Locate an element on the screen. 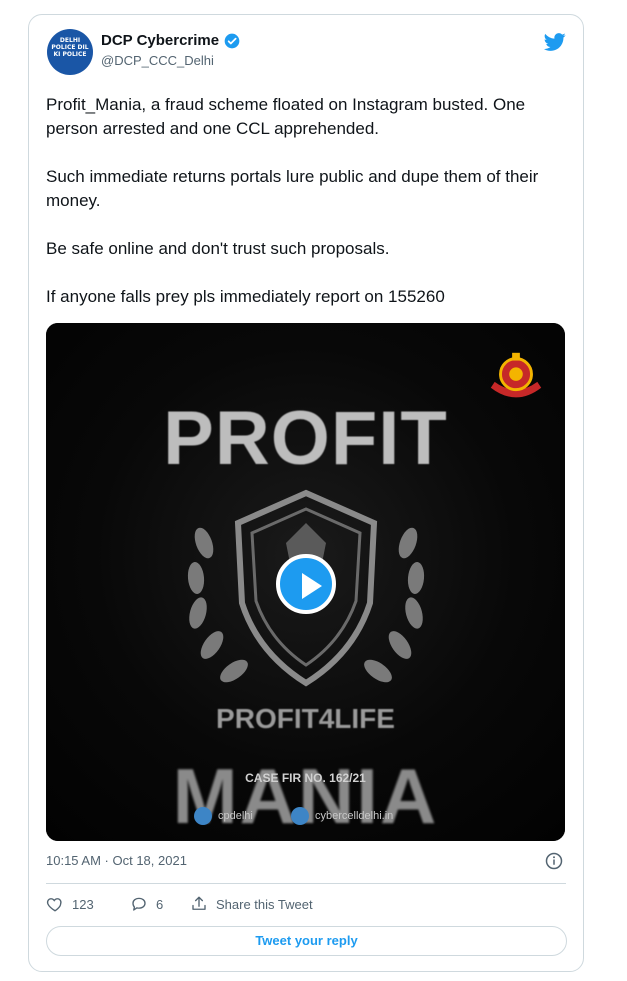  author-handle: @DCP_CCC_Delhi is located at coordinates (157, 60).